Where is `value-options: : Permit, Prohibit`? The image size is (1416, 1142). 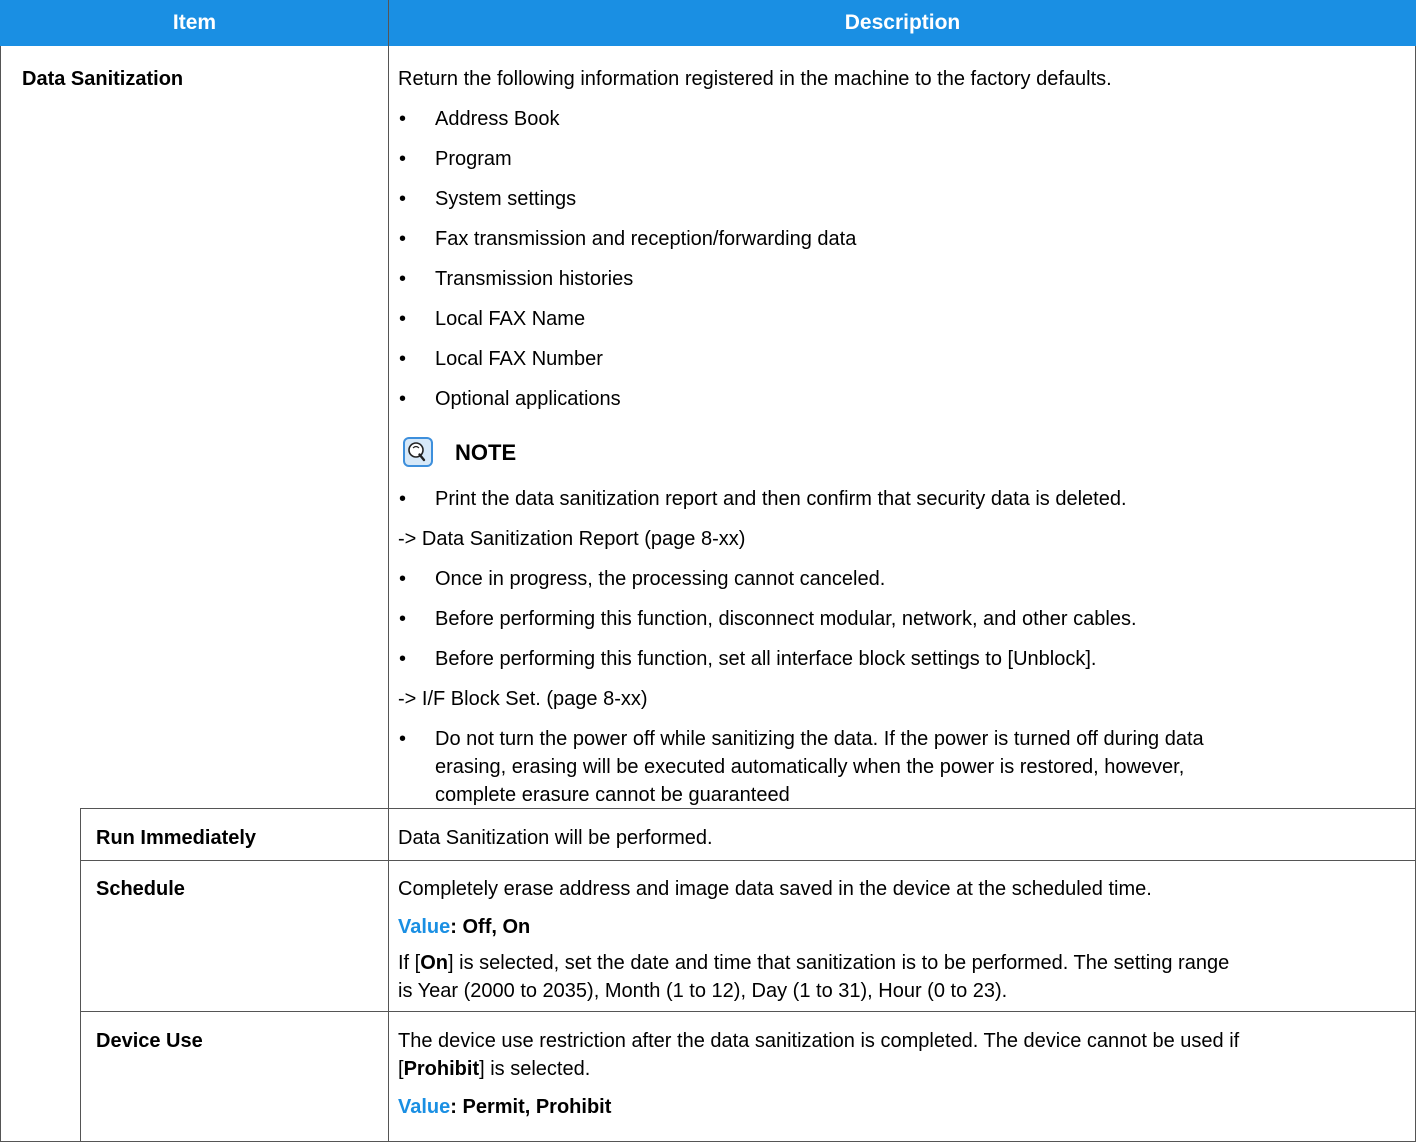
value-options: : Permit, Prohibit is located at coordinates (531, 1107).